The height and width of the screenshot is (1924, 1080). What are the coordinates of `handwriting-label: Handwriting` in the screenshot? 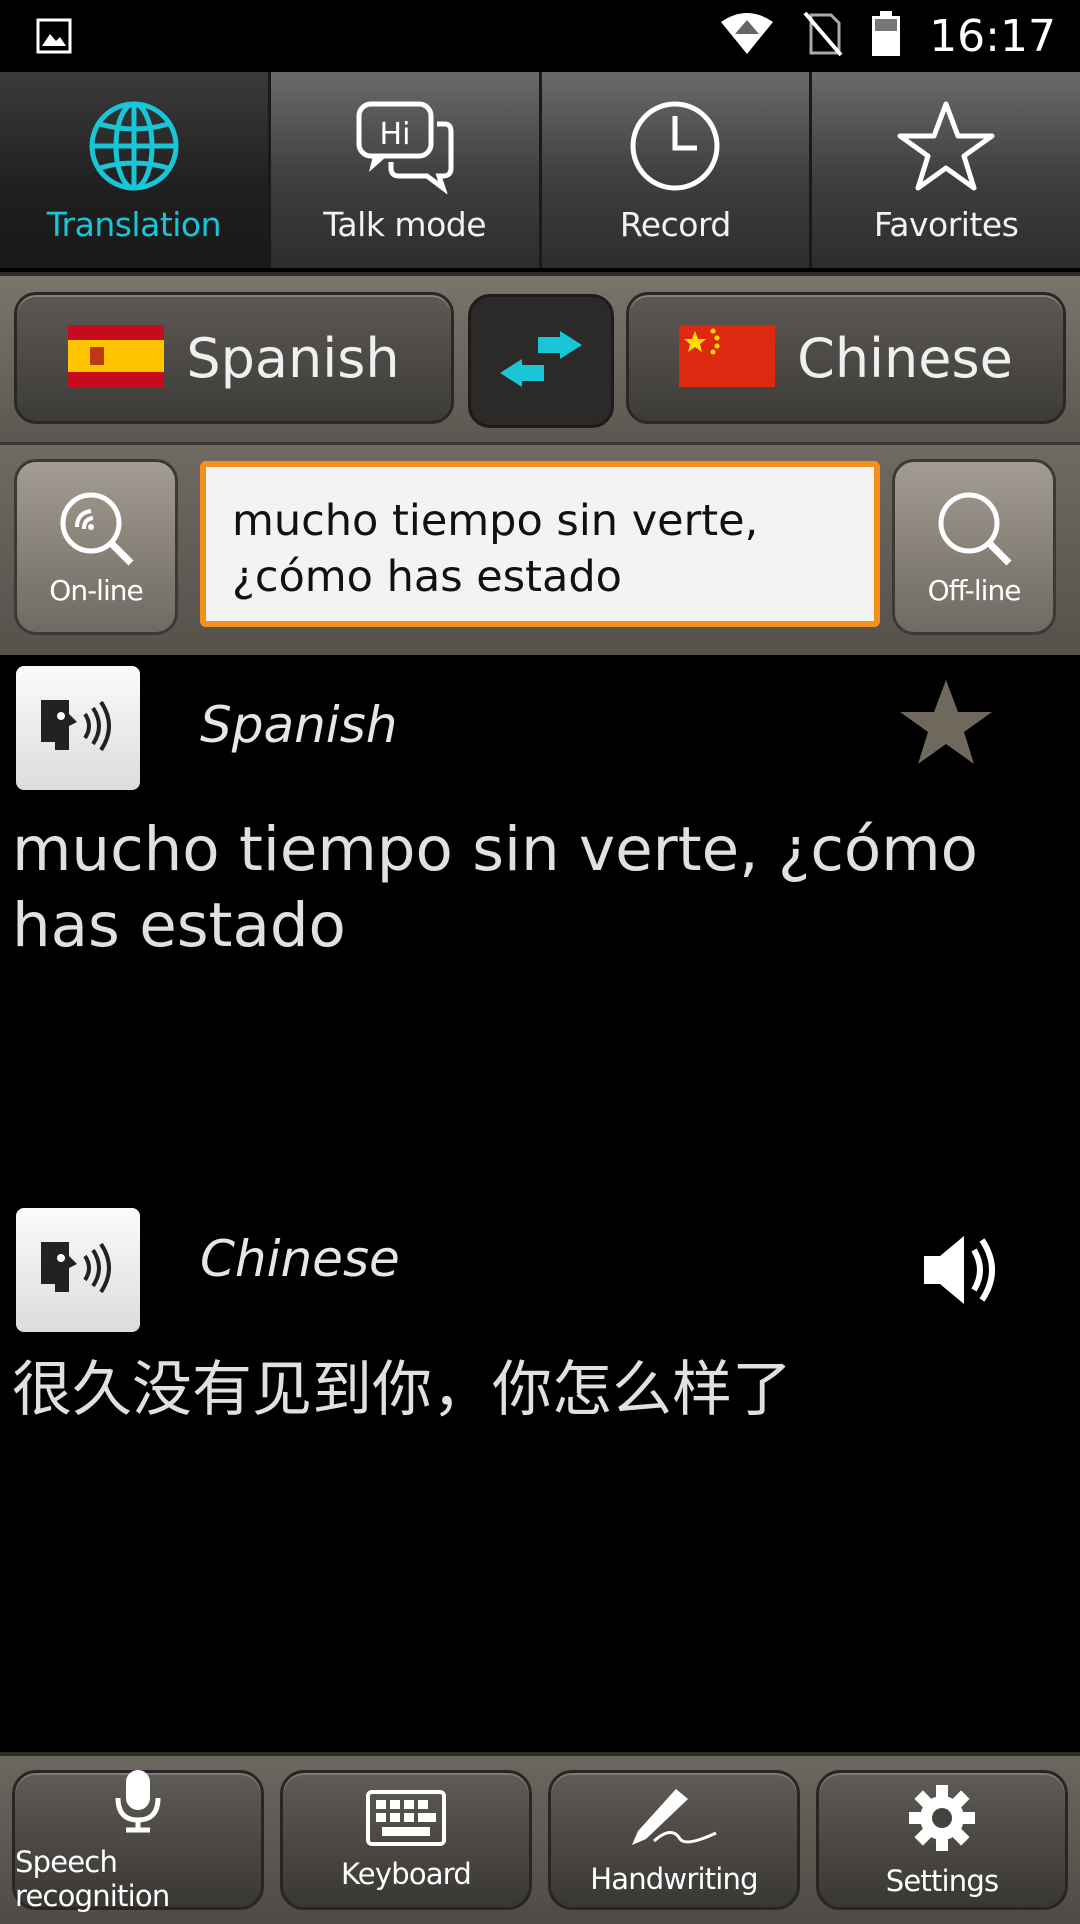 It's located at (674, 1878).